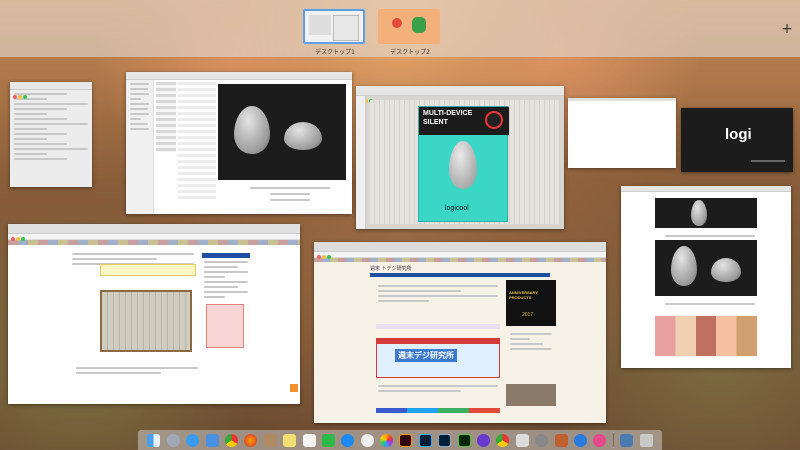 This screenshot has width=800, height=450. What do you see at coordinates (522, 440) in the screenshot?
I see `preview-icon` at bounding box center [522, 440].